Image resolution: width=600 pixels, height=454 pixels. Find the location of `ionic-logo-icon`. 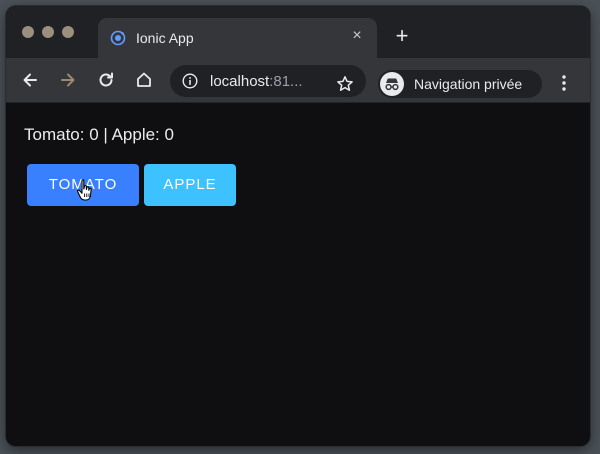

ionic-logo-icon is located at coordinates (118, 38).